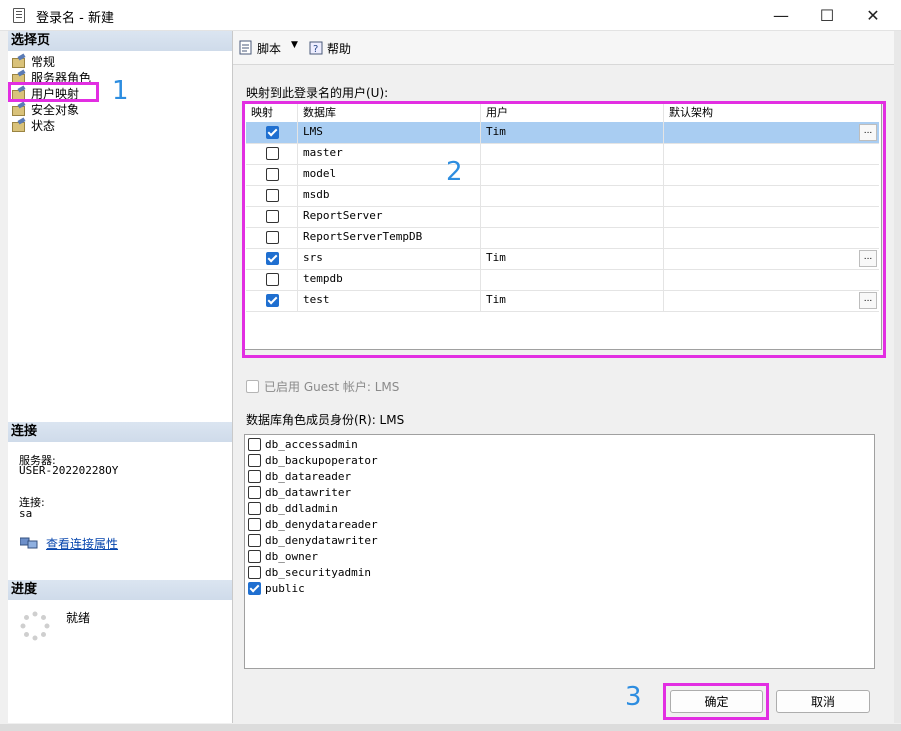 This screenshot has height=731, width=901. What do you see at coordinates (301, 508) in the screenshot?
I see `role-name: db_ddladmin` at bounding box center [301, 508].